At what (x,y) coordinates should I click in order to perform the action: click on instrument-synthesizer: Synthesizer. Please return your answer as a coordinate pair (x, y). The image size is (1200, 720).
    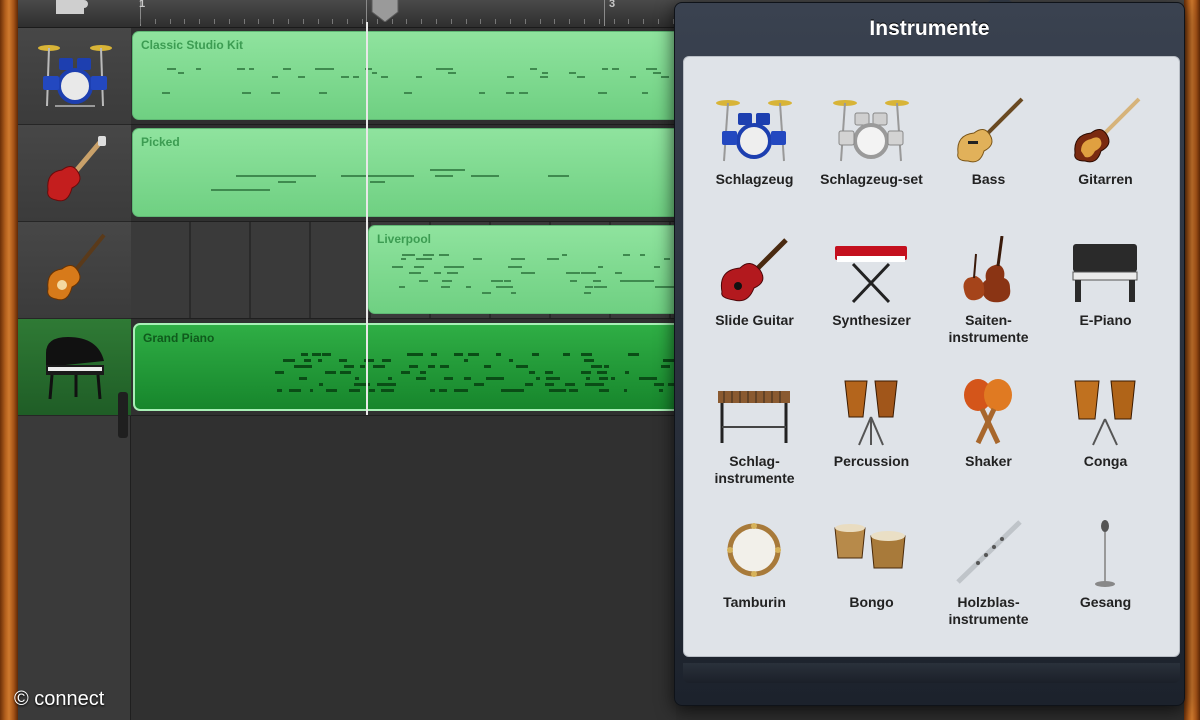
    Looking at the image, I should click on (871, 268).